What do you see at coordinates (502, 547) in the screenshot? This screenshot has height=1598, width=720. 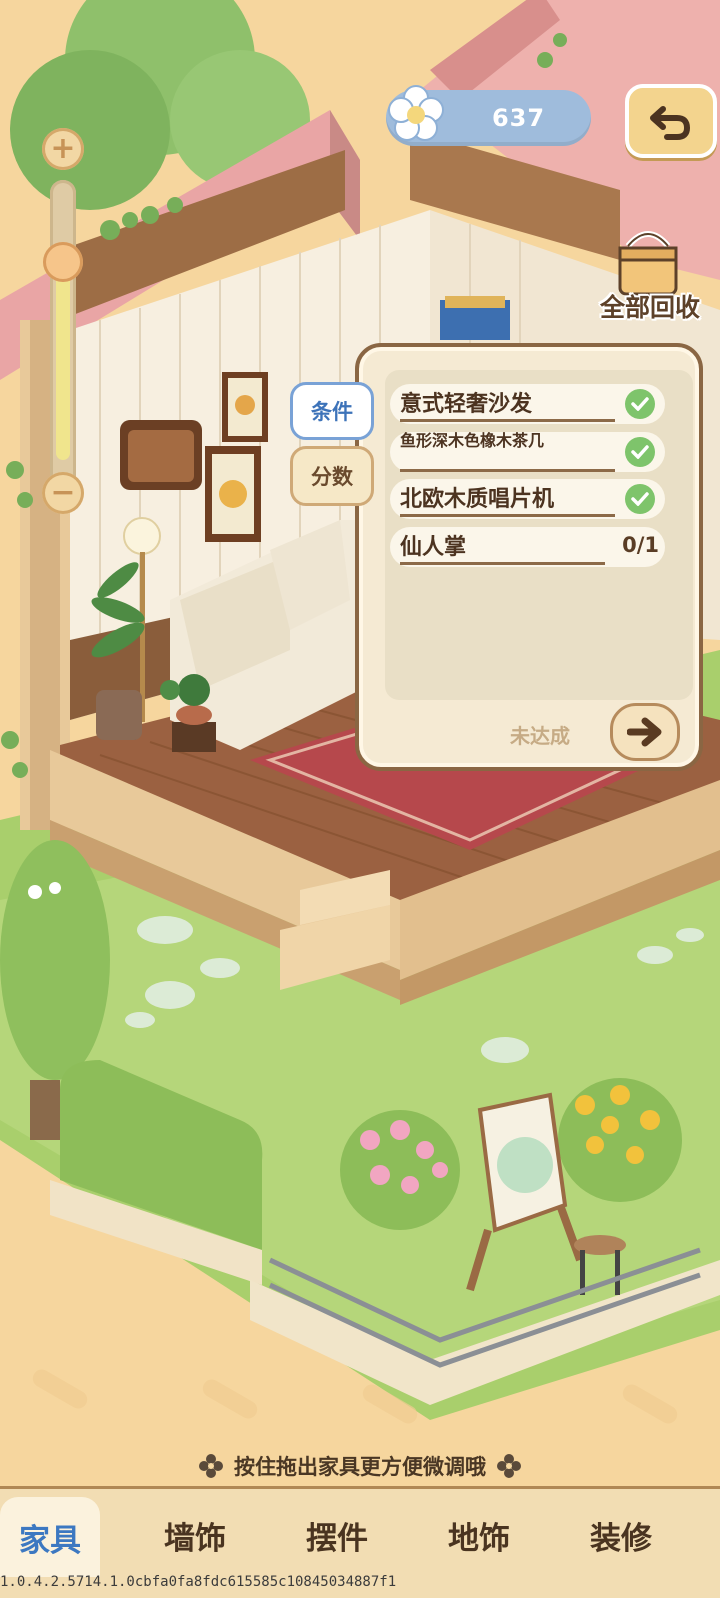 I see `quest-item-name: 仙人掌` at bounding box center [502, 547].